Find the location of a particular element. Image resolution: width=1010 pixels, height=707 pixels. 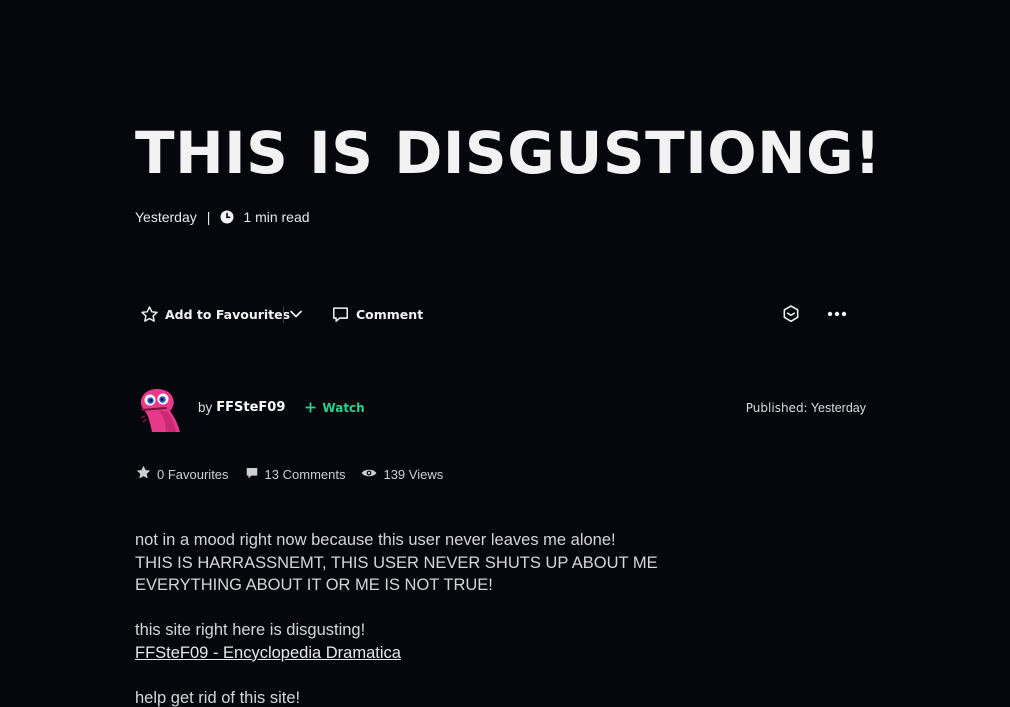

more-options-button is located at coordinates (837, 314).